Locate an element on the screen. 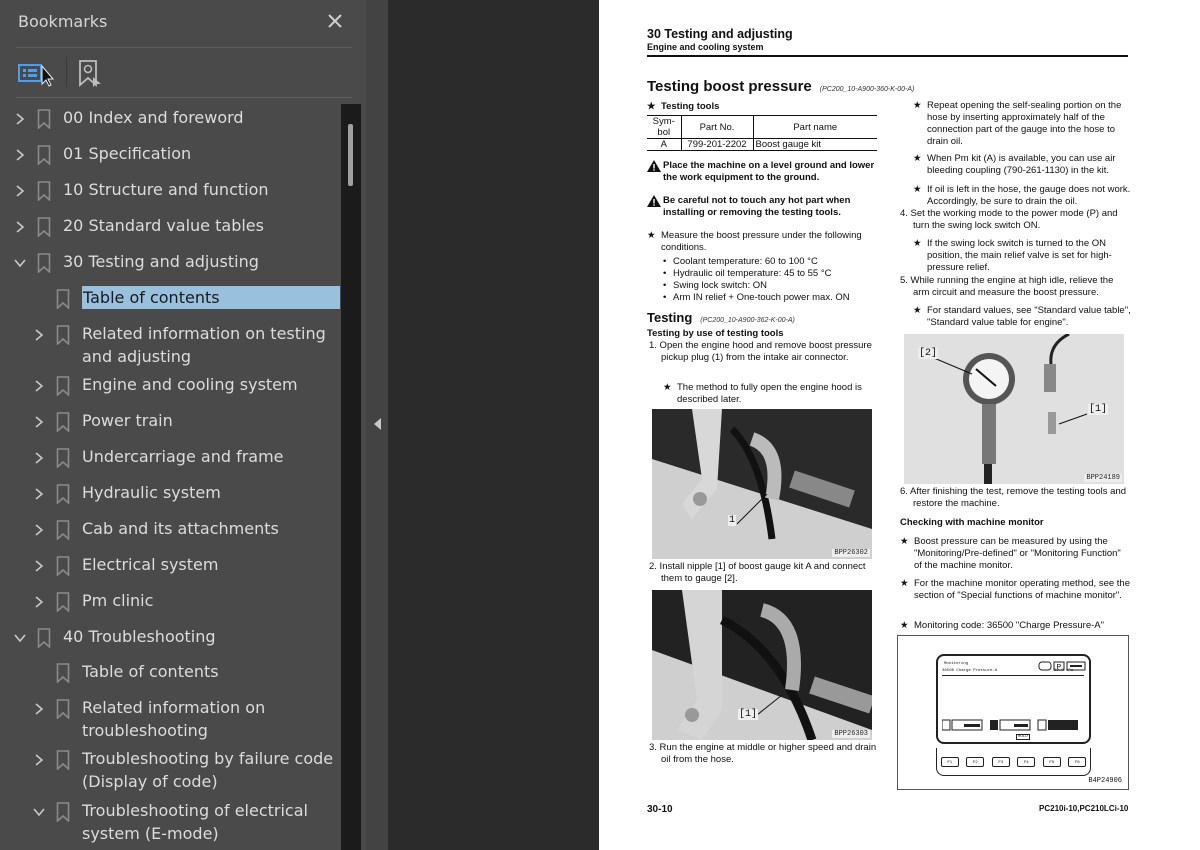 The width and height of the screenshot is (1200, 850). header-part-no: Part No. is located at coordinates (716, 127).